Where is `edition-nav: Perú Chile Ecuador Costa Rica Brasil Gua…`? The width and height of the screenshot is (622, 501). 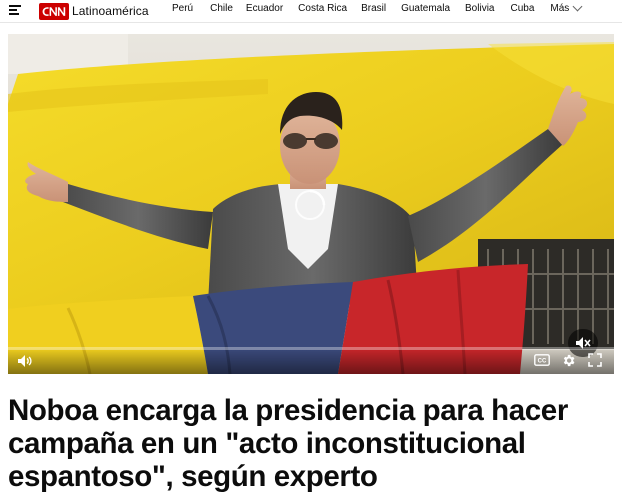
edition-nav: Perú Chile Ecuador Costa Rica Brasil Gua… is located at coordinates (377, 7).